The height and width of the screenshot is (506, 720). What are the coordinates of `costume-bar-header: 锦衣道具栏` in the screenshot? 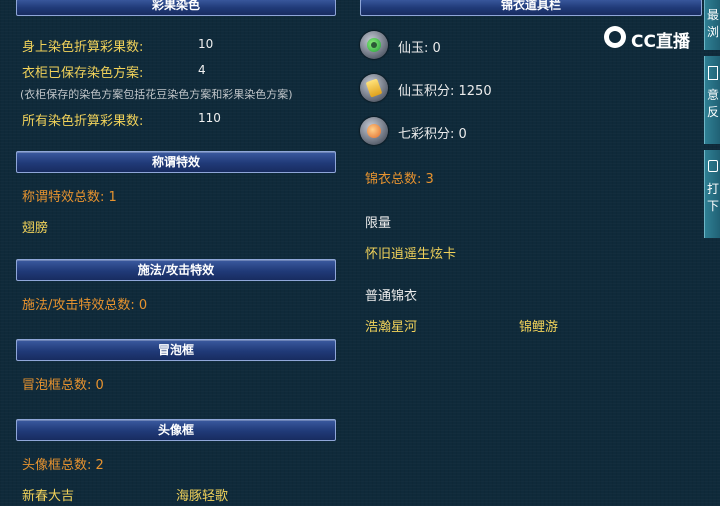 It's located at (531, 8).